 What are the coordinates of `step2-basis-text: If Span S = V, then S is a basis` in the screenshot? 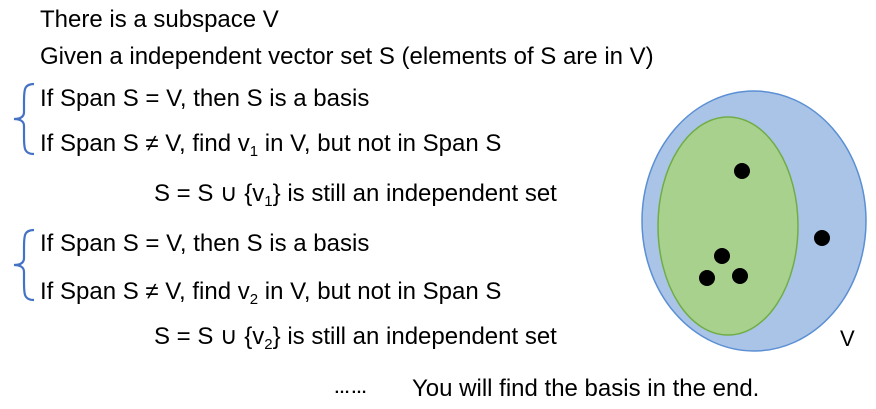 It's located at (205, 243).